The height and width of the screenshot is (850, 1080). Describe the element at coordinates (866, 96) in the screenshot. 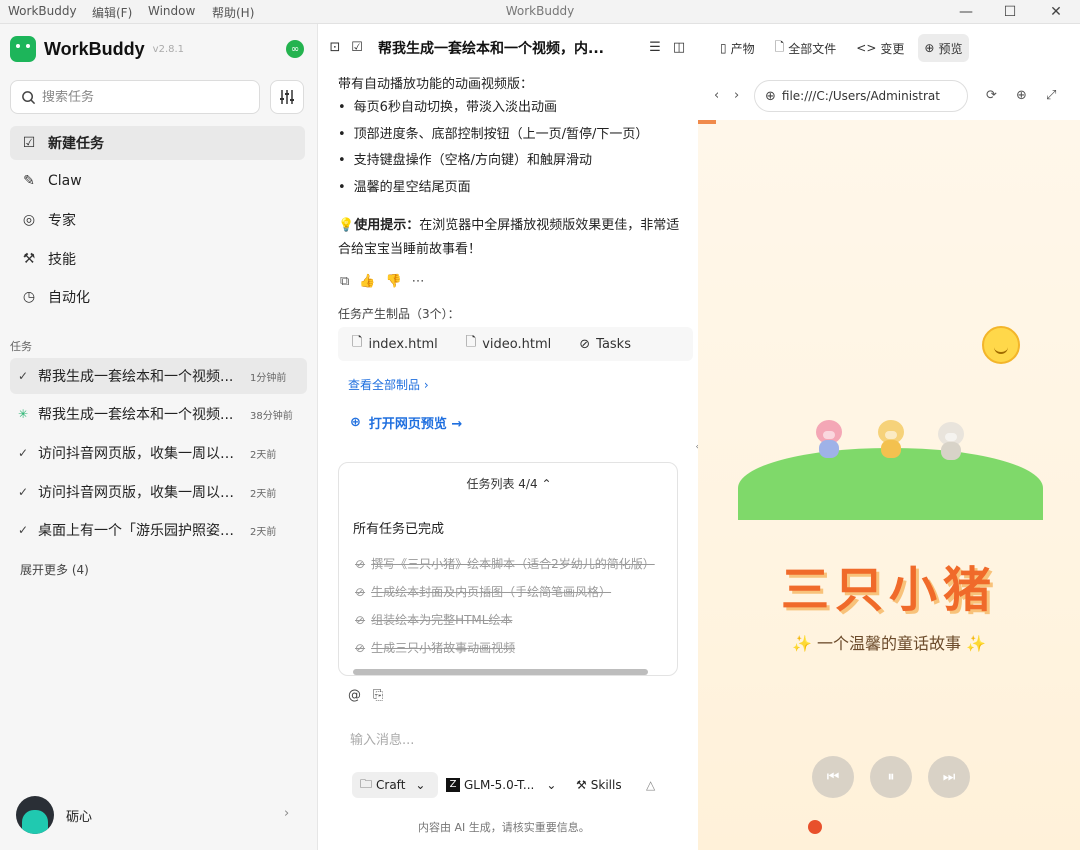

I see `url-input` at that location.